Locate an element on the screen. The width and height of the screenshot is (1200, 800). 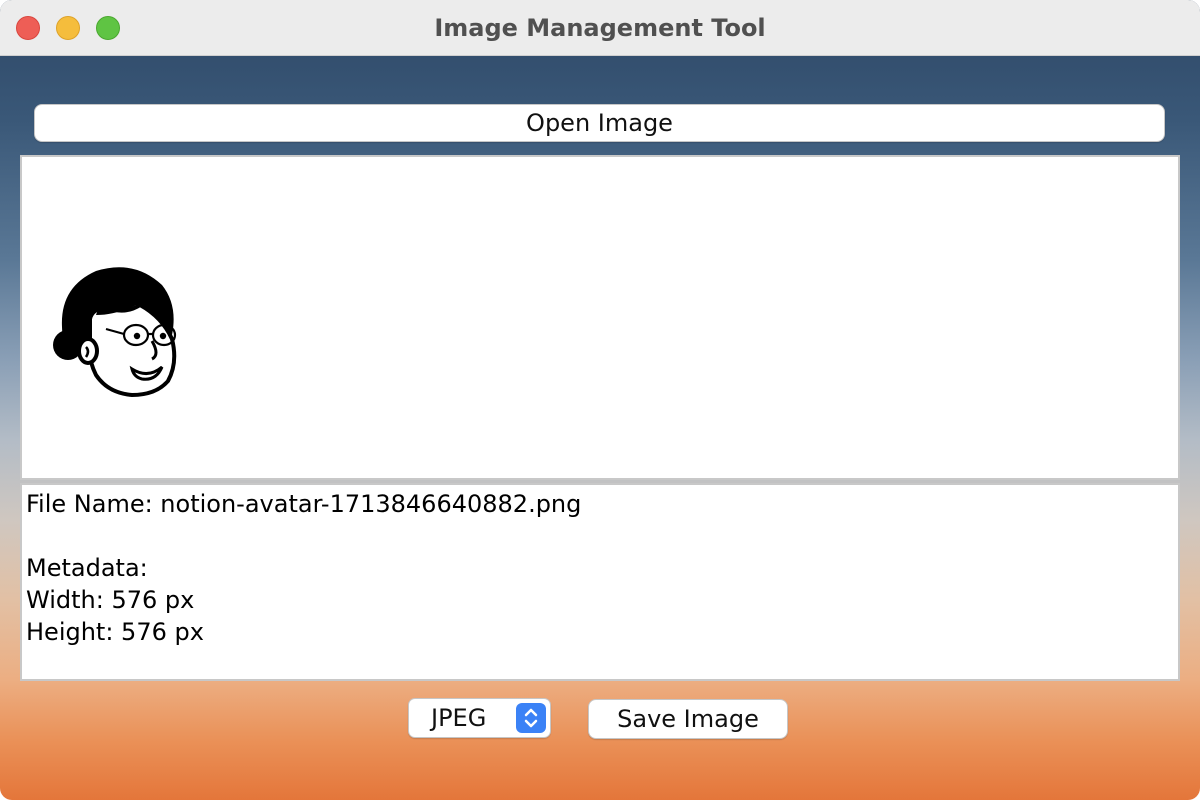
title-bar: Image Management Tool is located at coordinates (600, 28).